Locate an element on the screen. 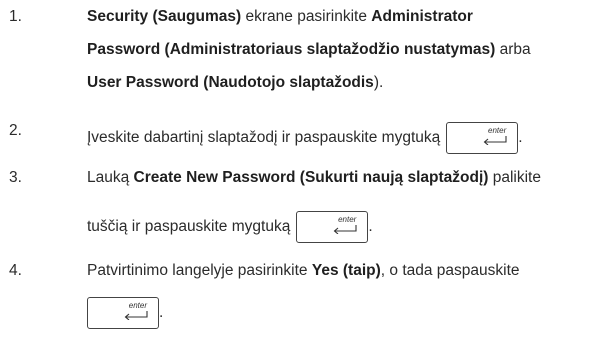 This screenshot has width=613, height=352. step-text: tuščią ir paspauskite mygtuką is located at coordinates (189, 227).